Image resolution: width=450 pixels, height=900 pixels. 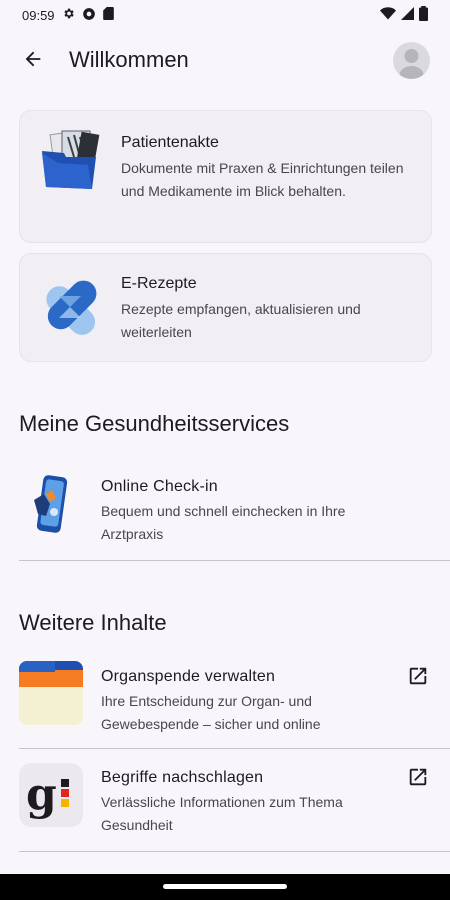 I want to click on section-title-services: Meine Gesundheitsservices, so click(x=154, y=423).